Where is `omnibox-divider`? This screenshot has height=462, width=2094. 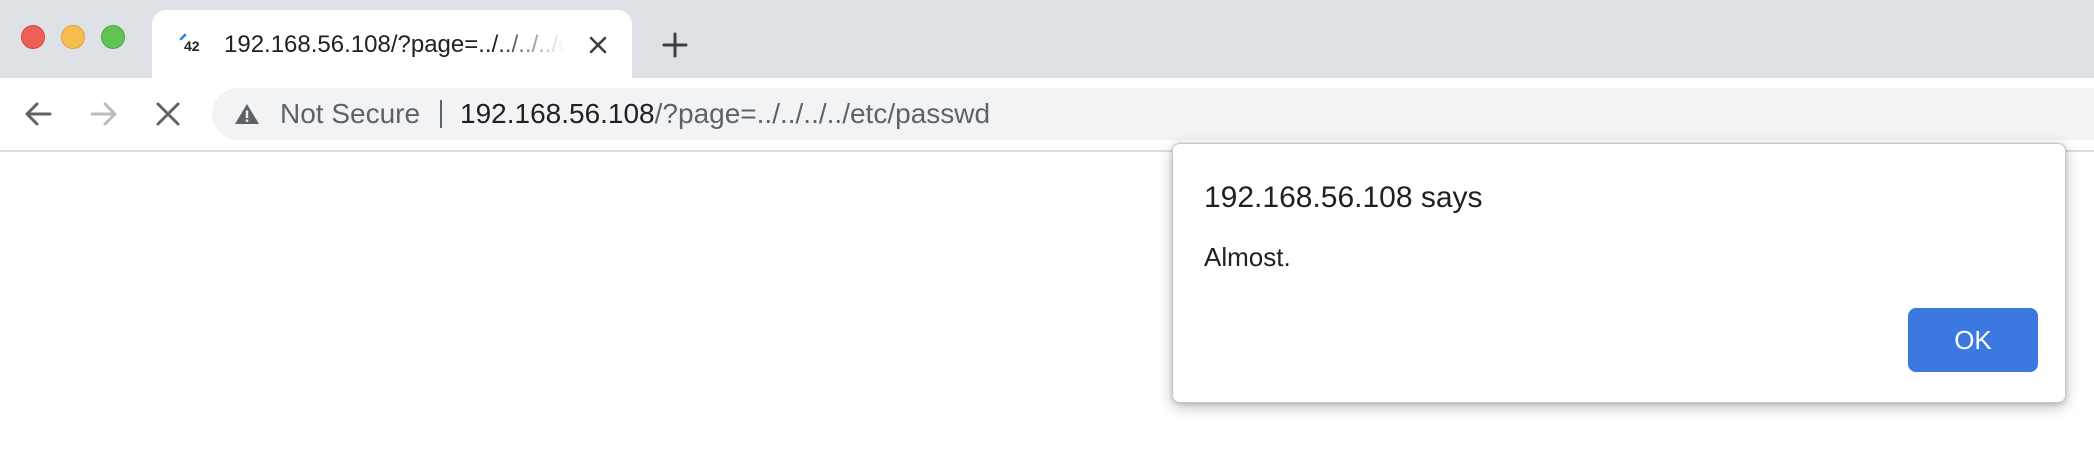 omnibox-divider is located at coordinates (441, 114).